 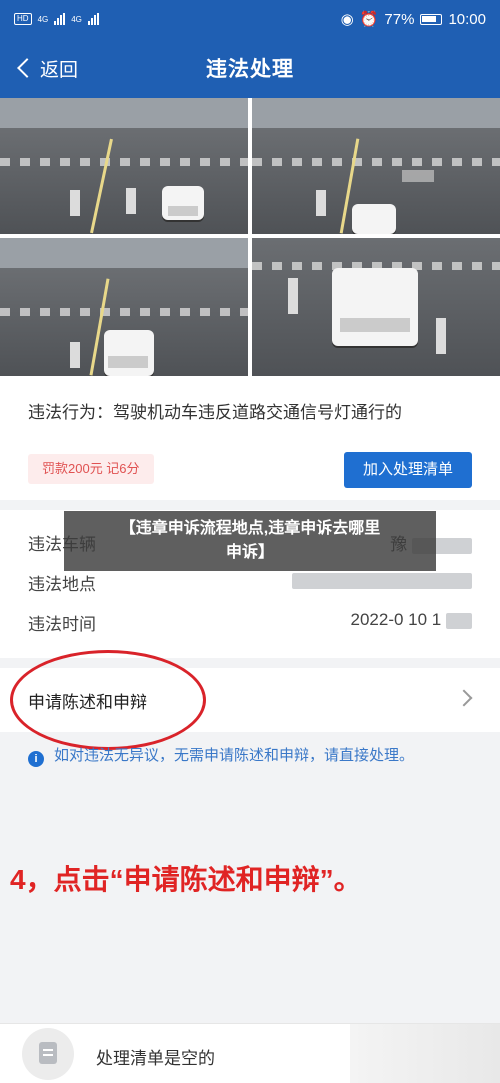 I want to click on violation-card: 违法行为：驾驶机动车违反道路交通信号灯通行的 罚款200元 记6分 加入处理清单, so click(x=250, y=438).